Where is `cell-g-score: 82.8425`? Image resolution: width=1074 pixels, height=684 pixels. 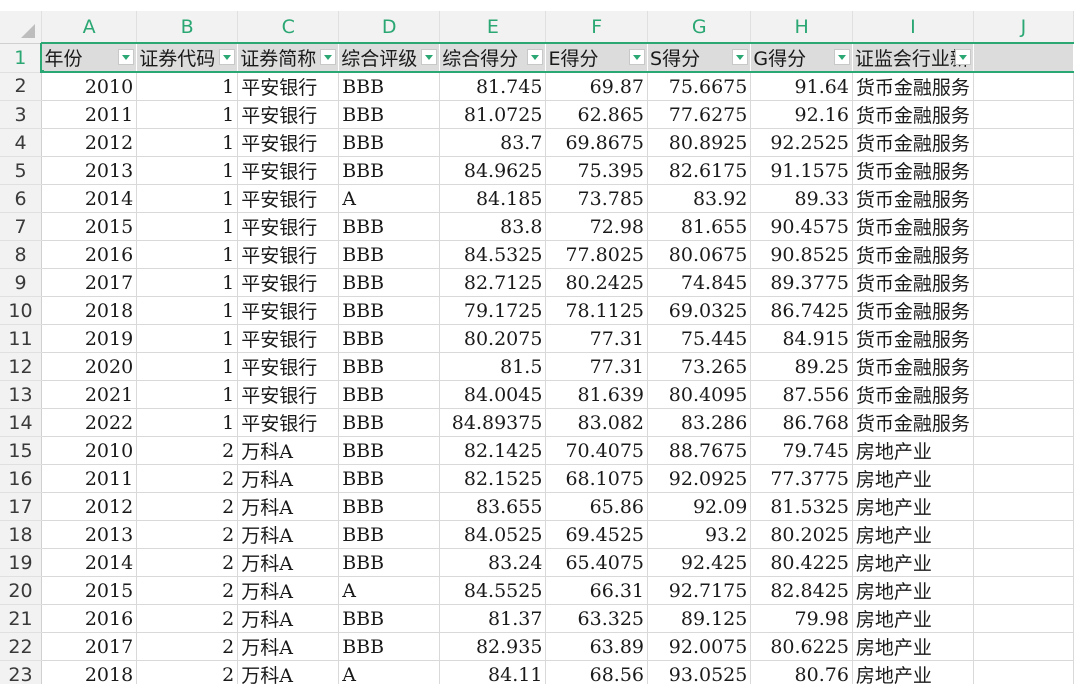
cell-g-score: 82.8425 is located at coordinates (801, 590).